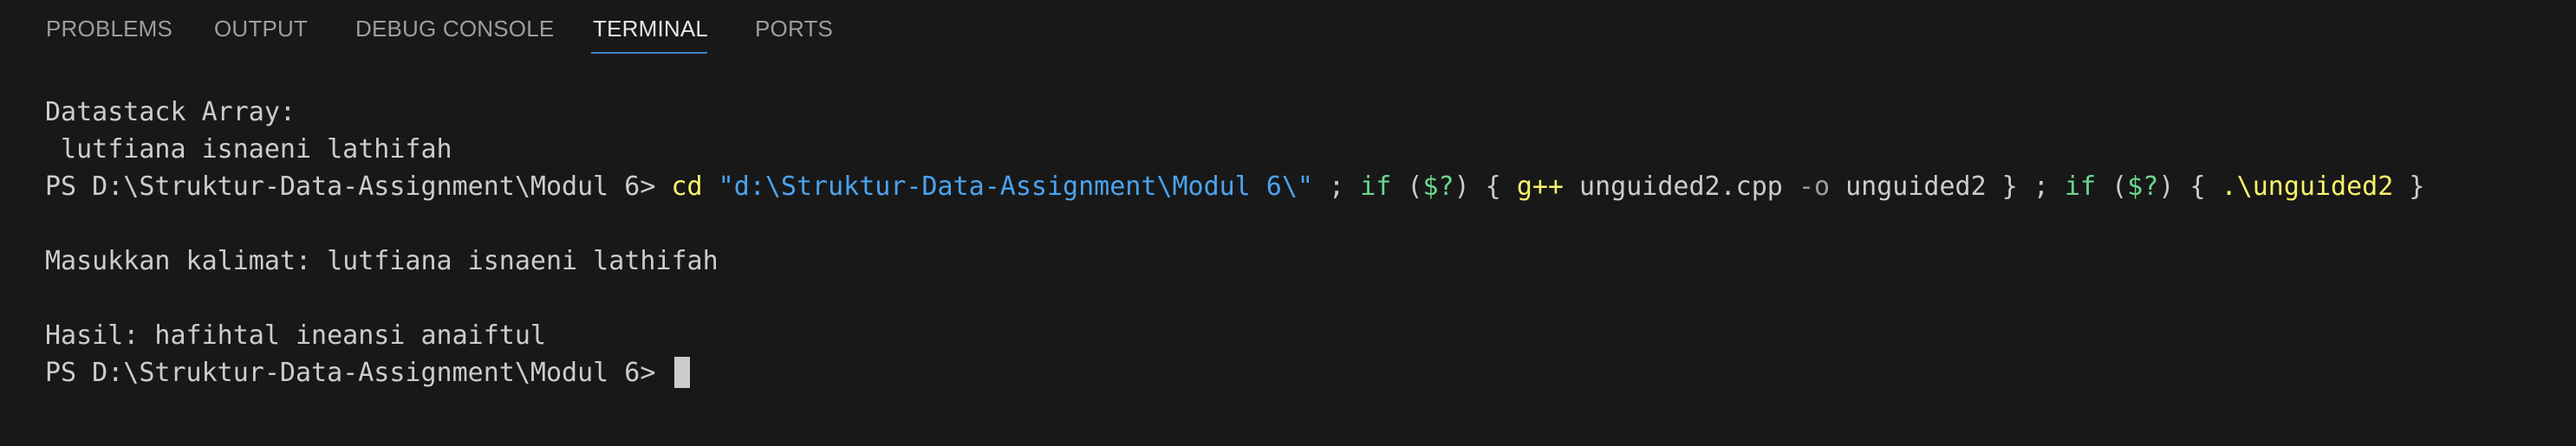 This screenshot has height=446, width=2576. Describe the element at coordinates (2307, 186) in the screenshot. I see `command-run-executable: .\unguided2` at that location.